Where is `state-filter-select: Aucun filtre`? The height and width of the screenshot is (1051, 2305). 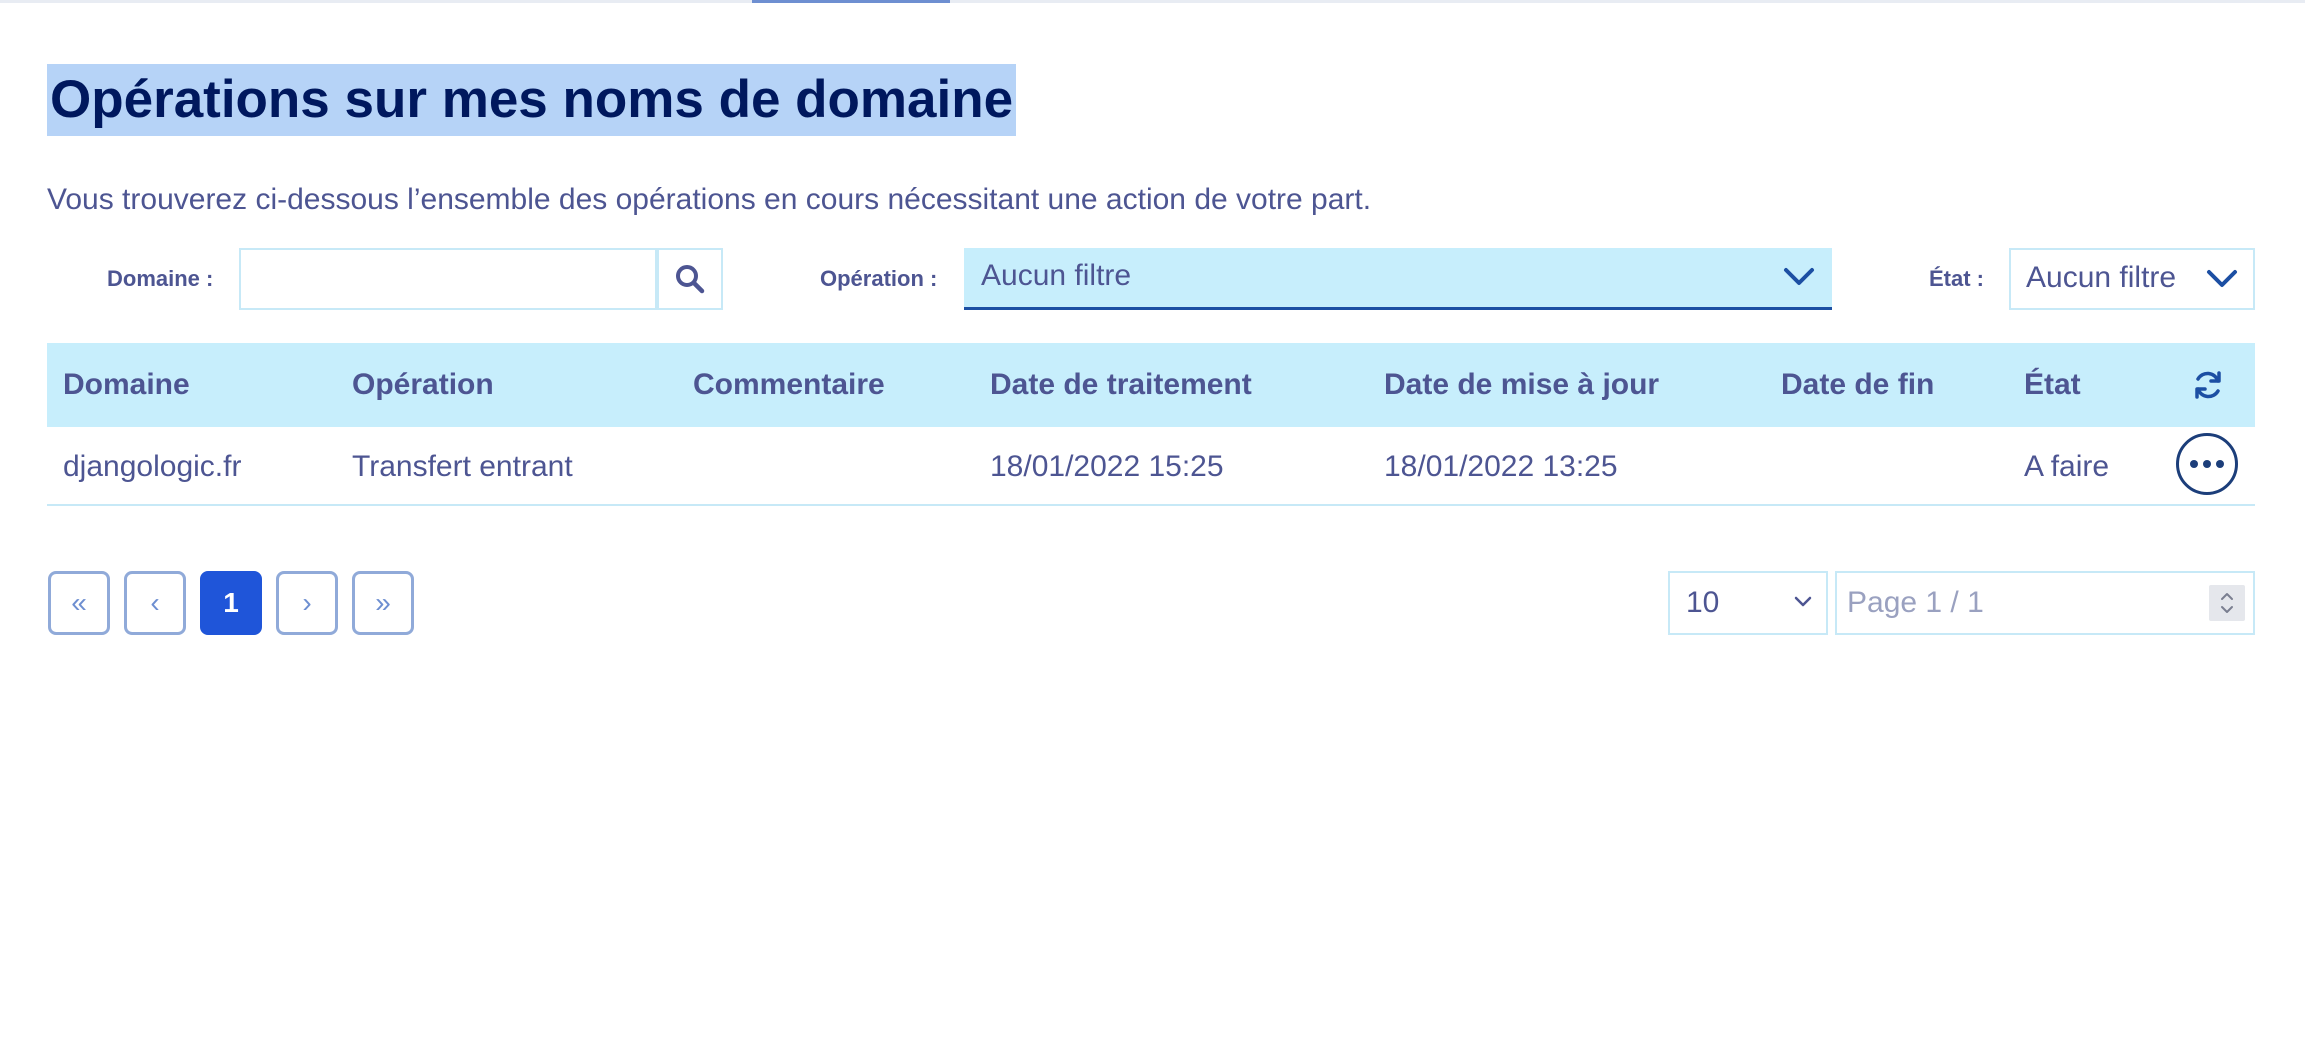 state-filter-select: Aucun filtre is located at coordinates (2132, 279).